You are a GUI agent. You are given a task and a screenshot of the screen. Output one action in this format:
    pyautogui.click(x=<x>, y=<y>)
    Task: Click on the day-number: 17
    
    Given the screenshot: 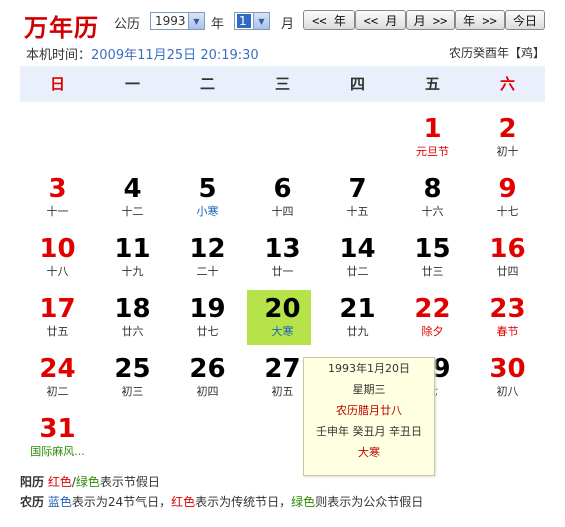 What is the action you would take?
    pyautogui.click(x=57, y=309)
    